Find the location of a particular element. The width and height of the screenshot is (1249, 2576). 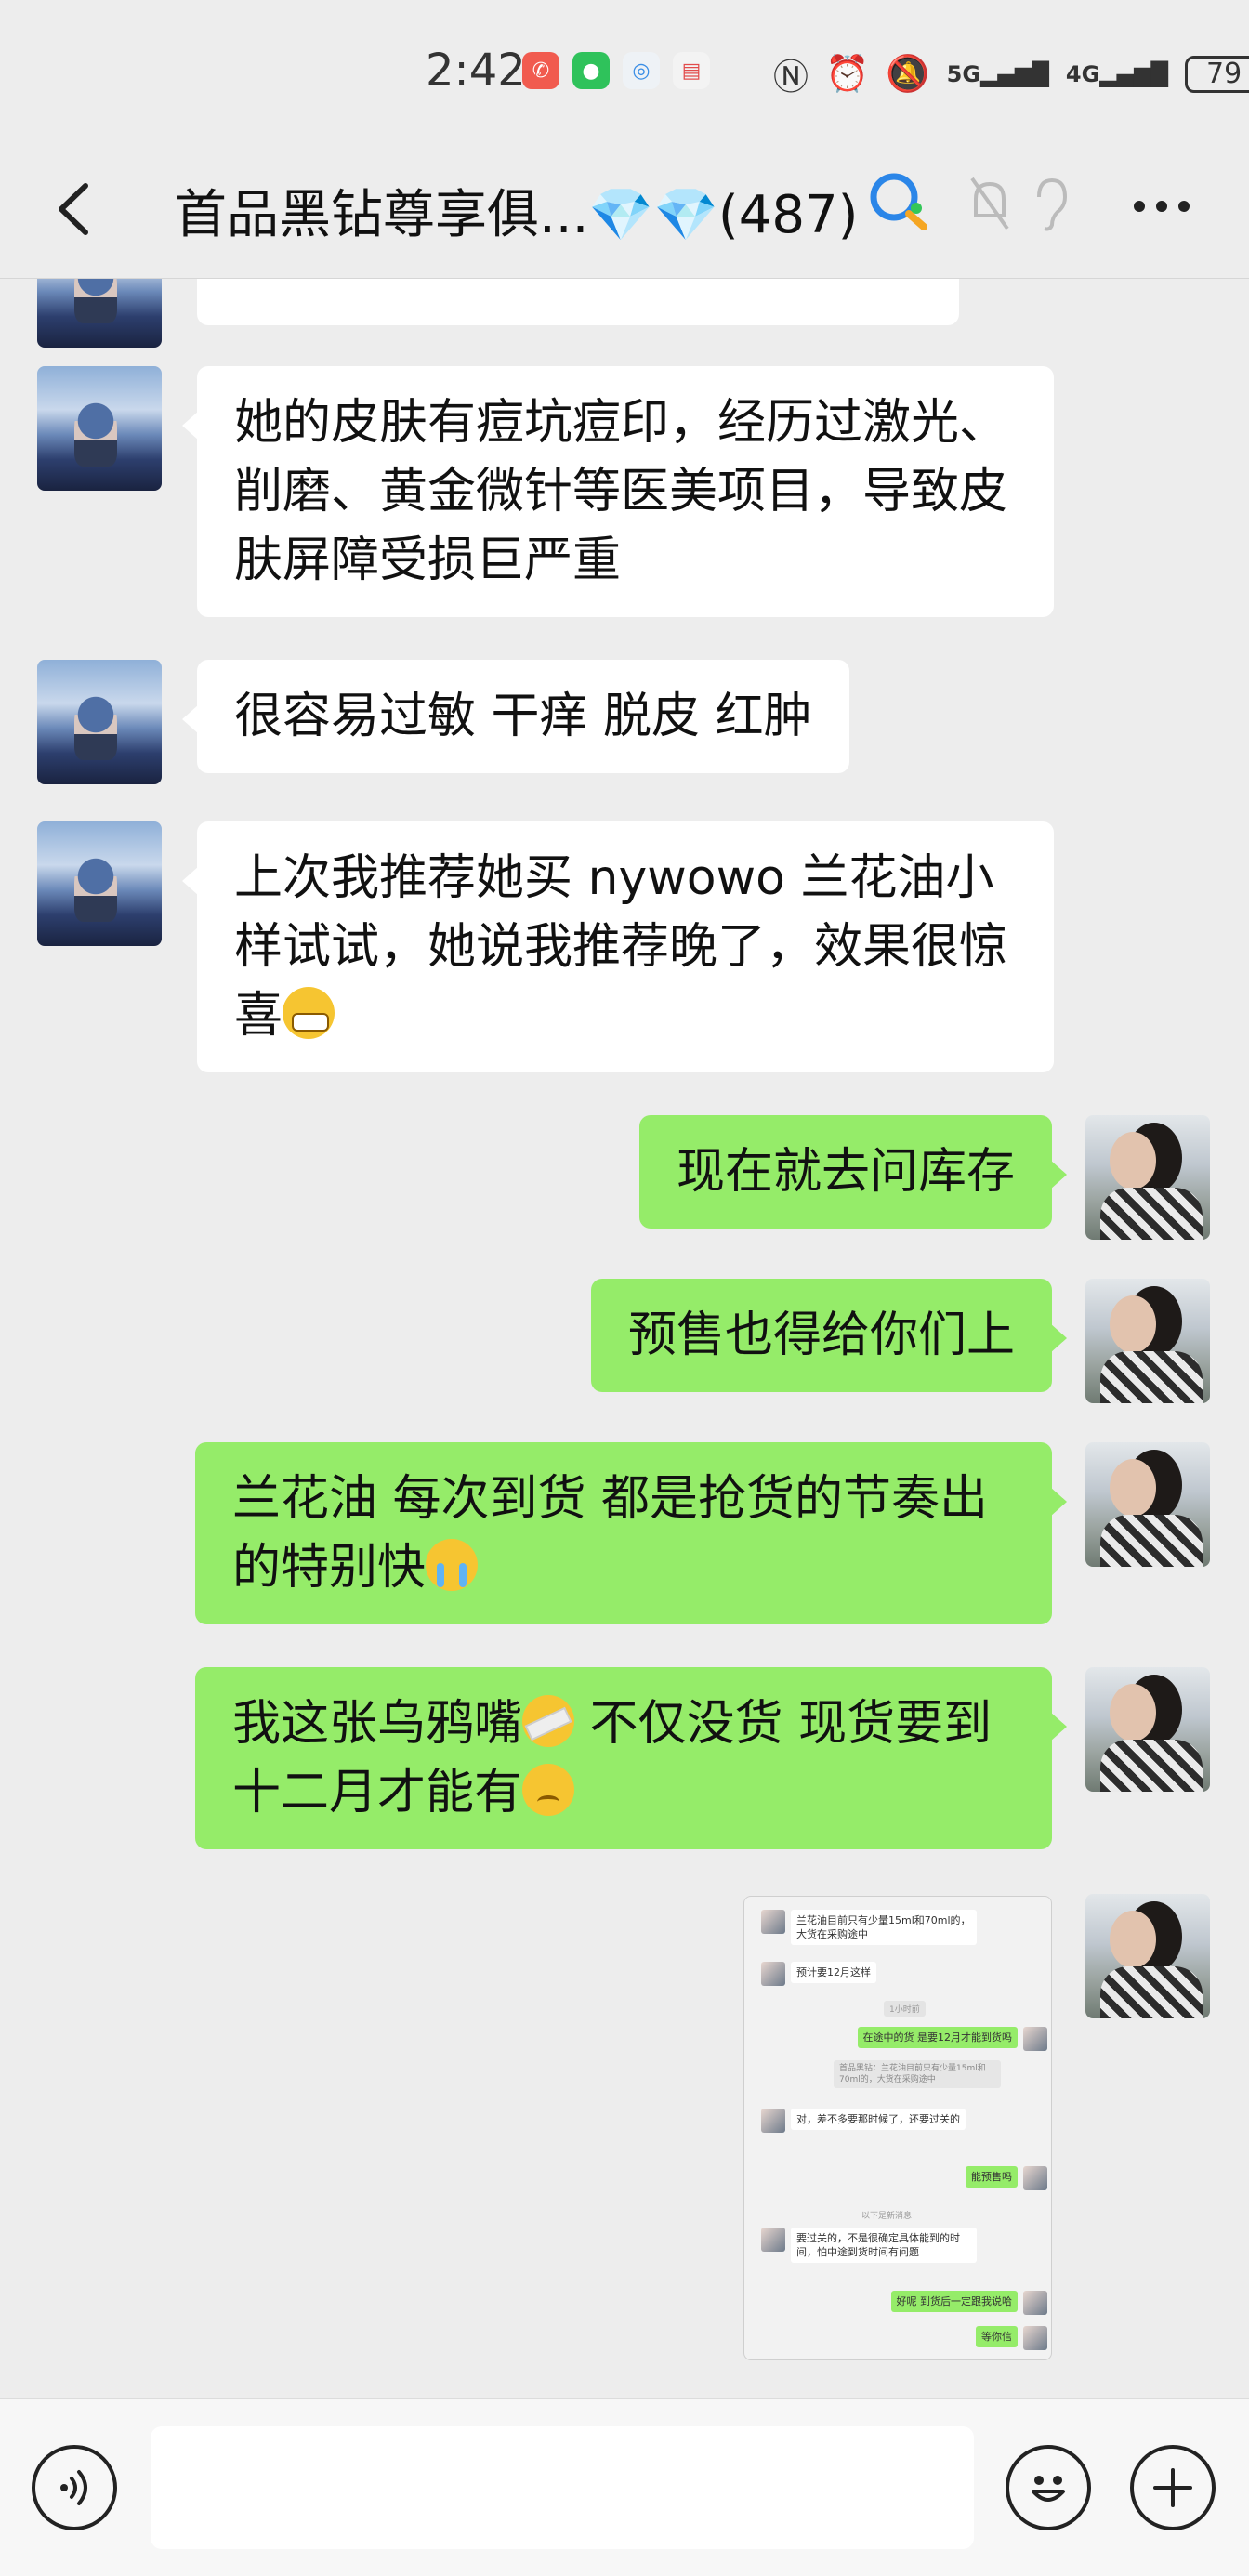

chat-bubble-icon: ◎ is located at coordinates (641, 70).